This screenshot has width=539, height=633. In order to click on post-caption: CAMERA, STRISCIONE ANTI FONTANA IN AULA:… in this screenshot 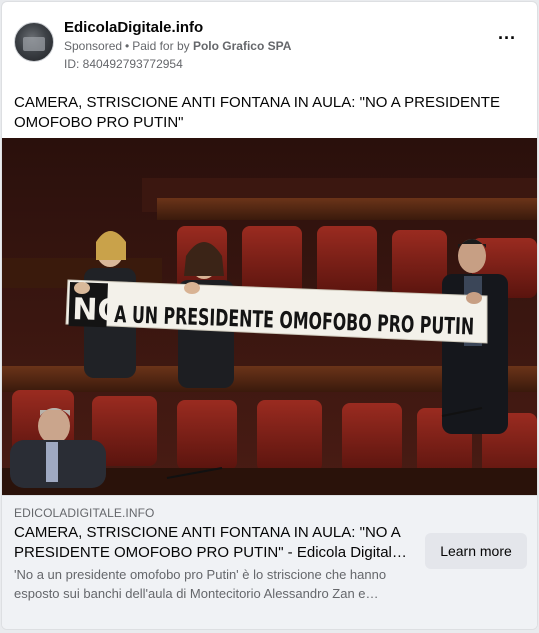, I will do `click(257, 112)`.